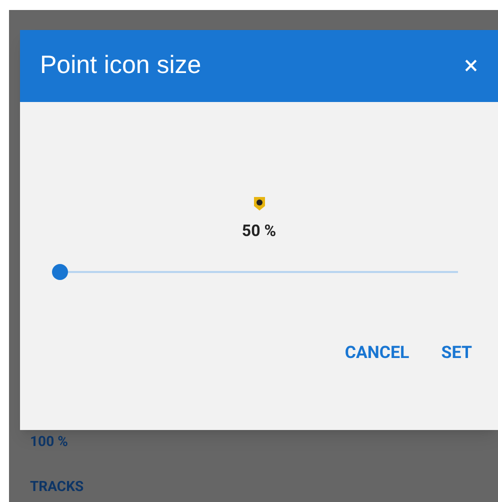 Image resolution: width=498 pixels, height=502 pixels. I want to click on close-button: ×, so click(471, 66).